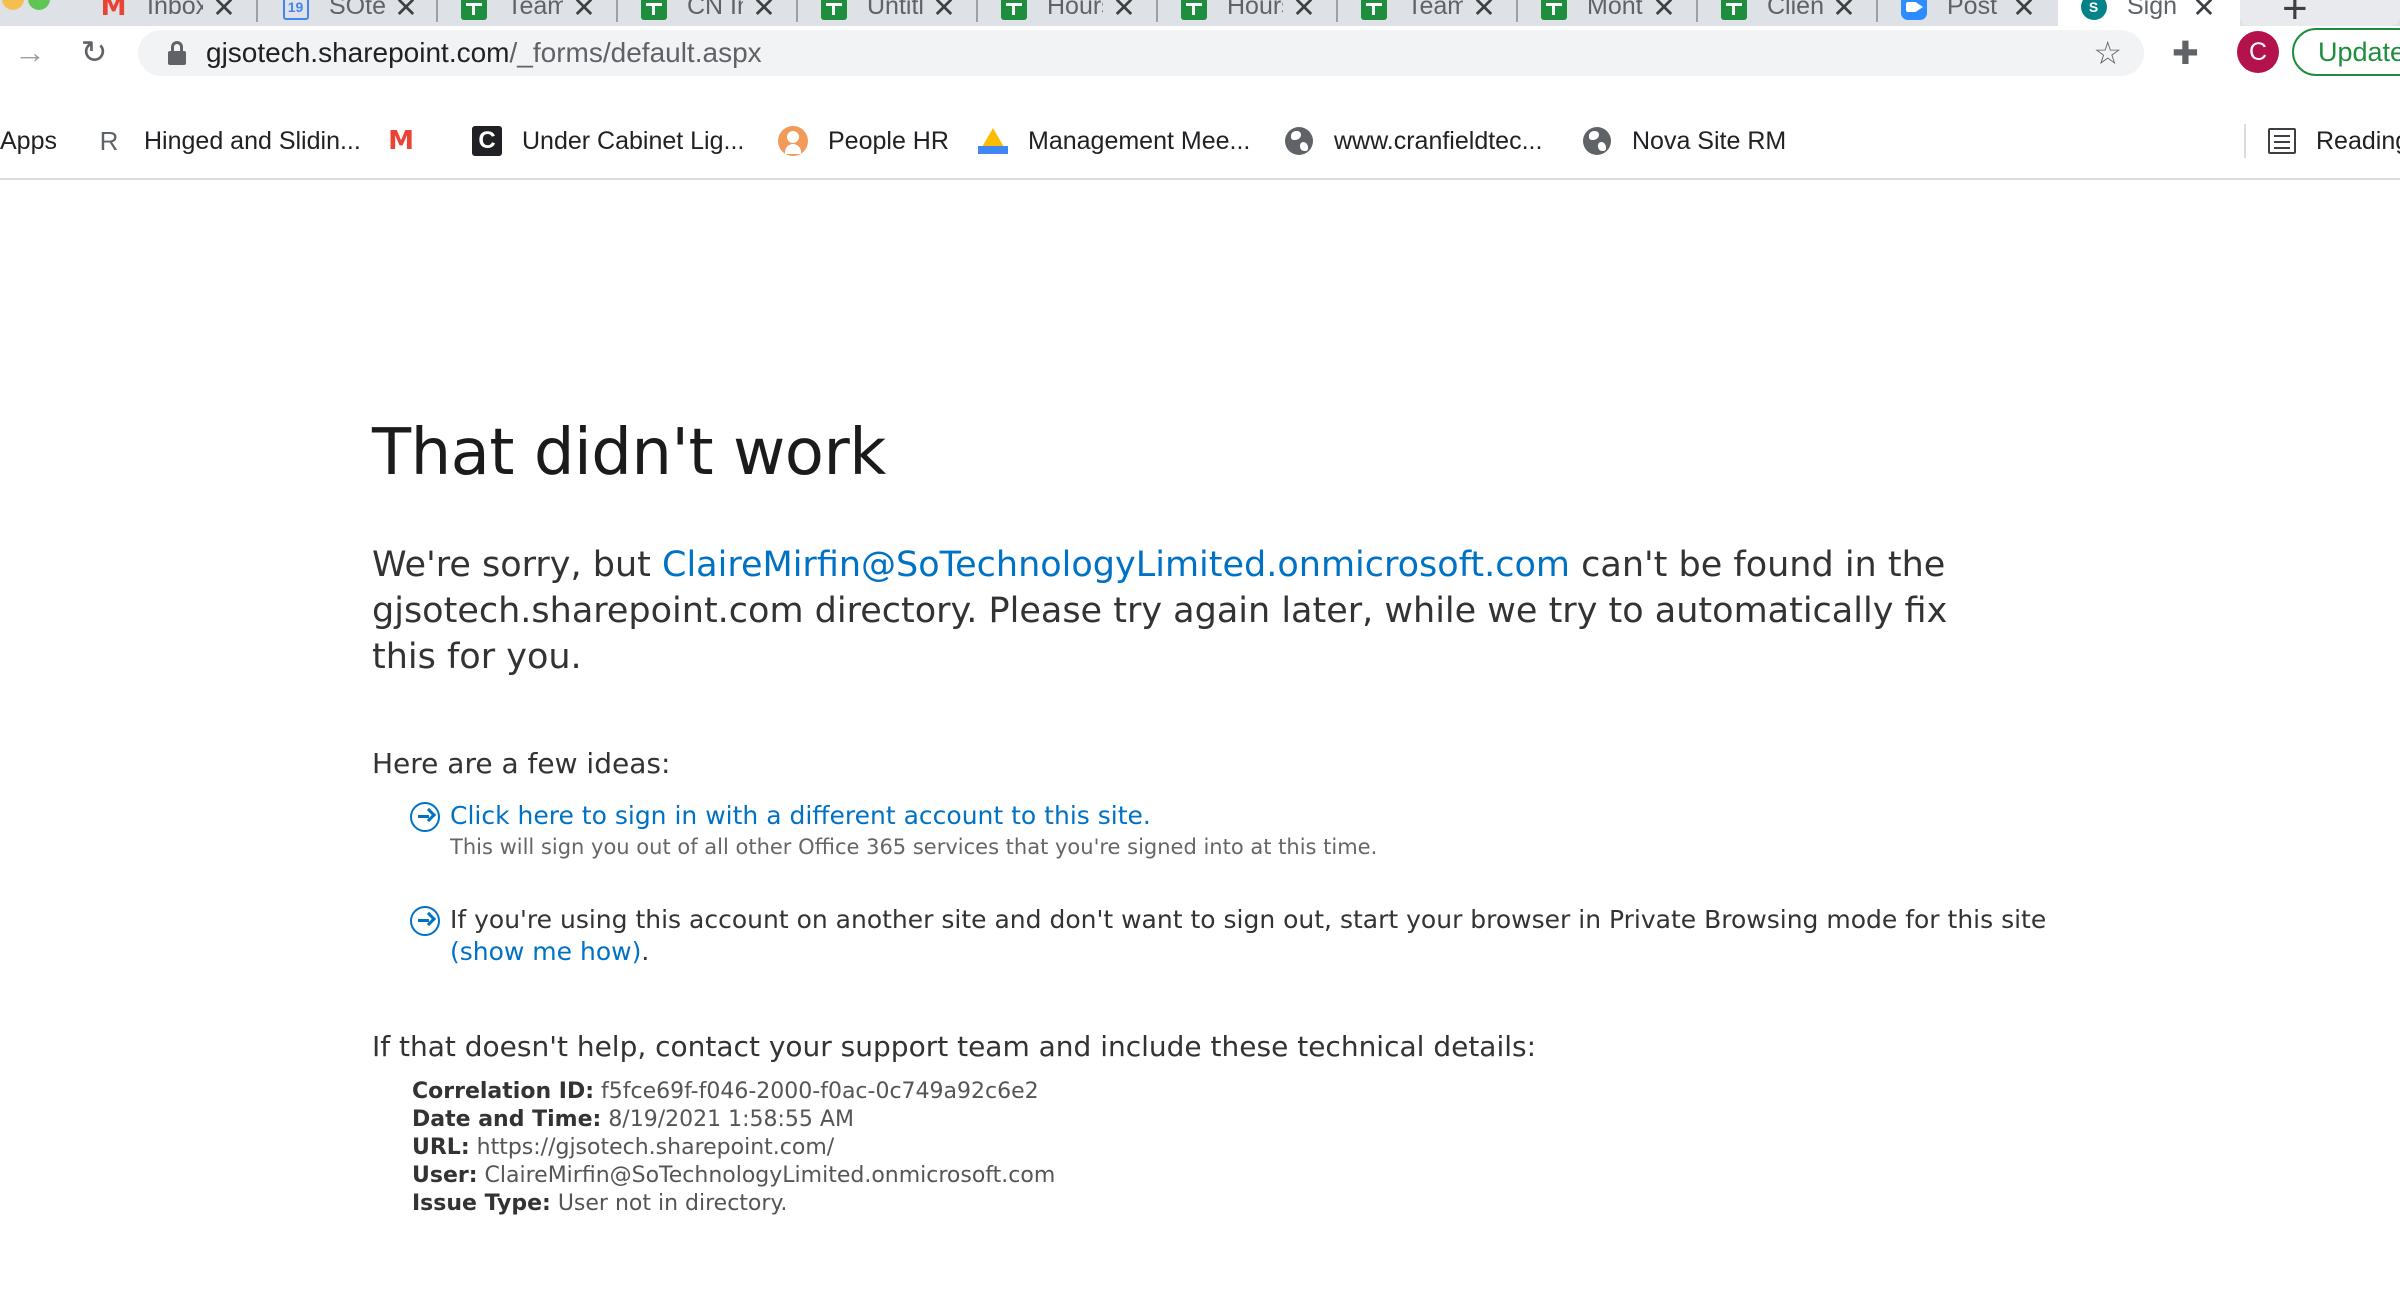 The height and width of the screenshot is (1310, 2400). What do you see at coordinates (2331, 13) in the screenshot?
I see `new-tab-button: +` at bounding box center [2331, 13].